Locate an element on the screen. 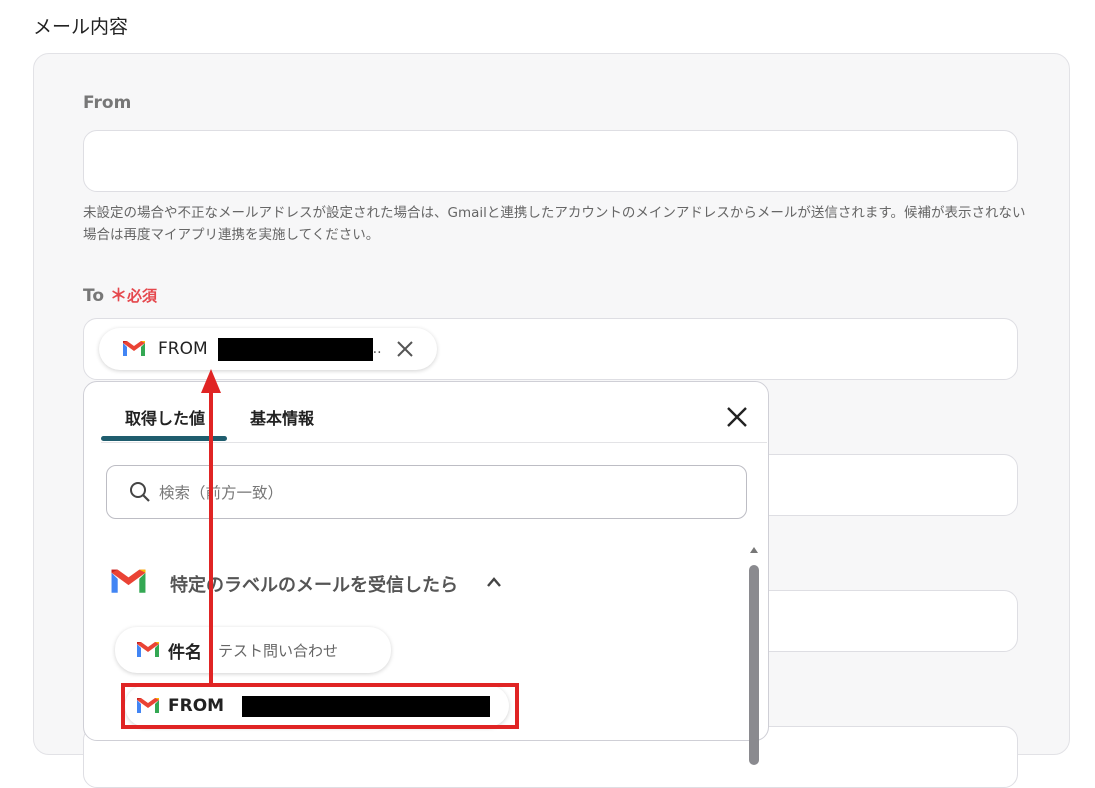 The width and height of the screenshot is (1095, 788). section-title: メール内容 is located at coordinates (81, 27).